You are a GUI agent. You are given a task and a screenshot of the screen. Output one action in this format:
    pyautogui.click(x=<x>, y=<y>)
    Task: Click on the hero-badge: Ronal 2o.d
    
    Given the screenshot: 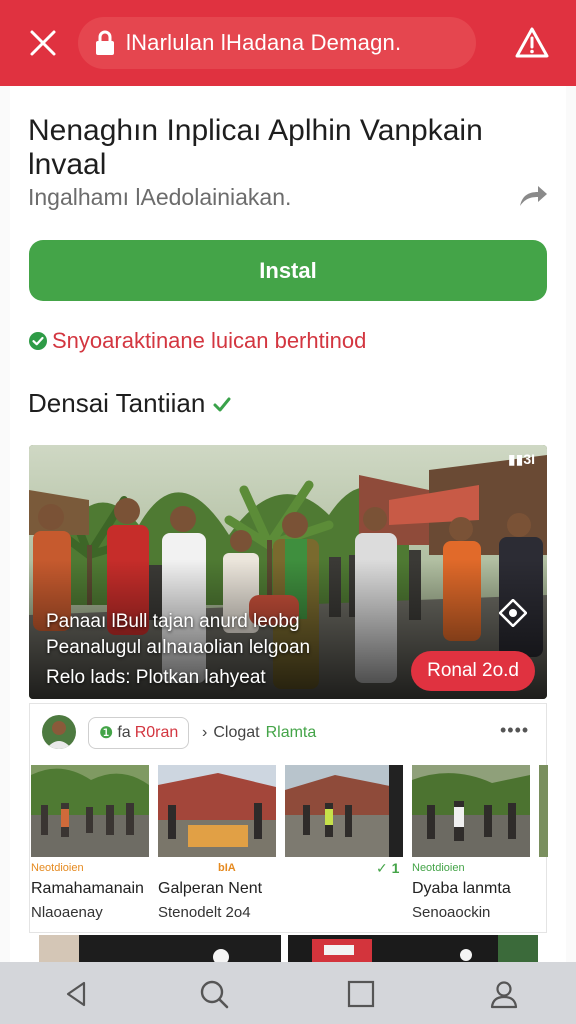 What is the action you would take?
    pyautogui.click(x=473, y=671)
    